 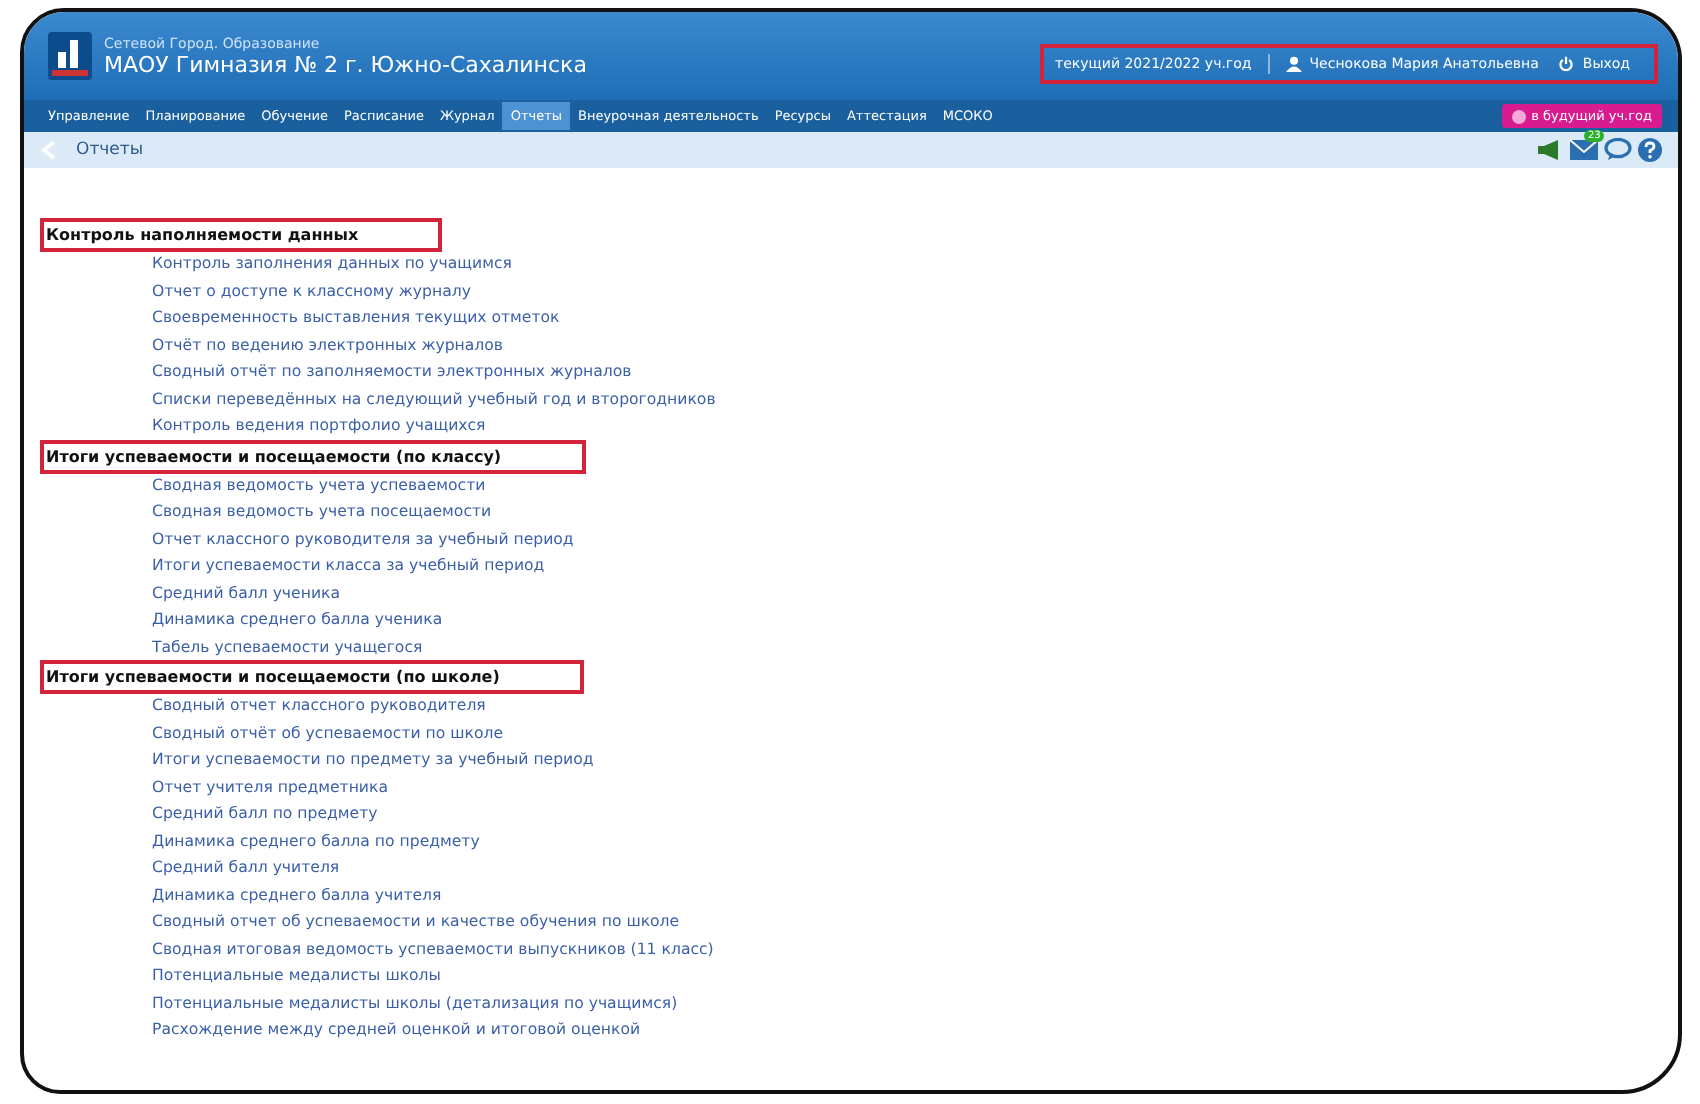 What do you see at coordinates (1550, 150) in the screenshot?
I see `megaphone-icon` at bounding box center [1550, 150].